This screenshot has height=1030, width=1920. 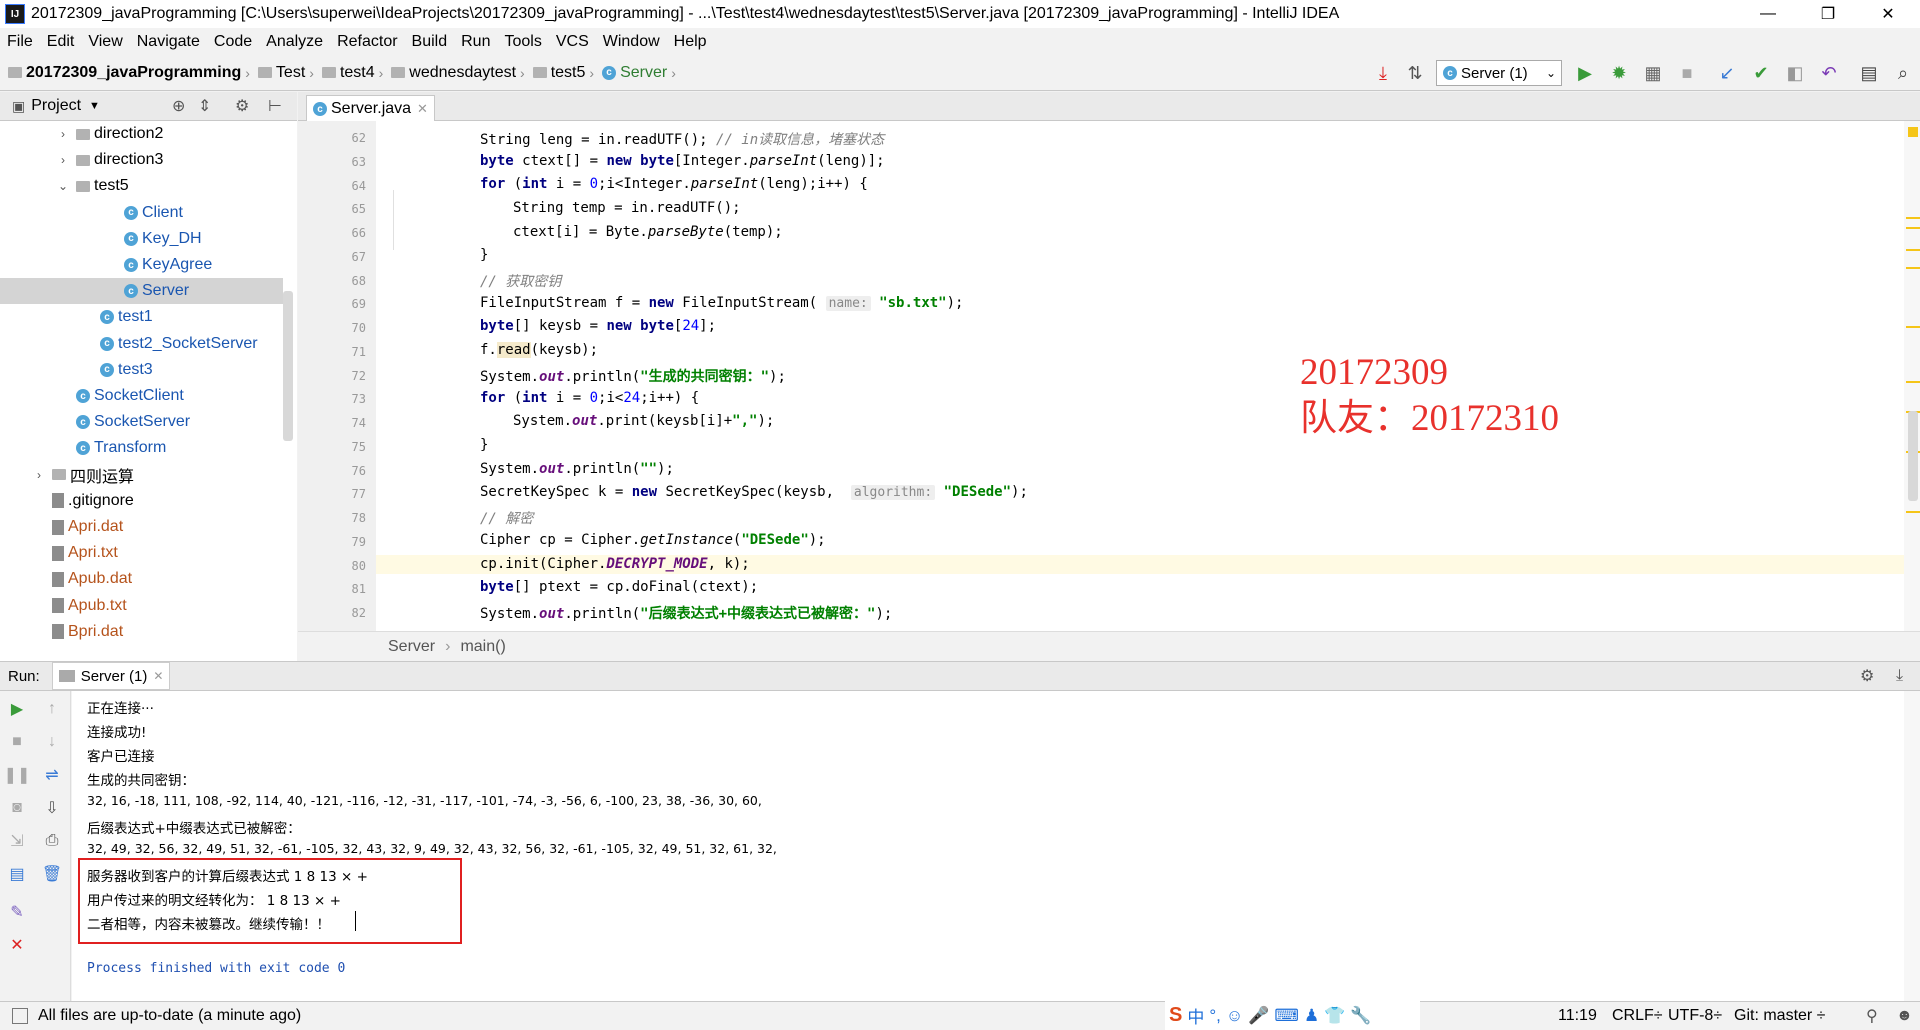 I want to click on menu-vcs: VCS, so click(x=572, y=42).